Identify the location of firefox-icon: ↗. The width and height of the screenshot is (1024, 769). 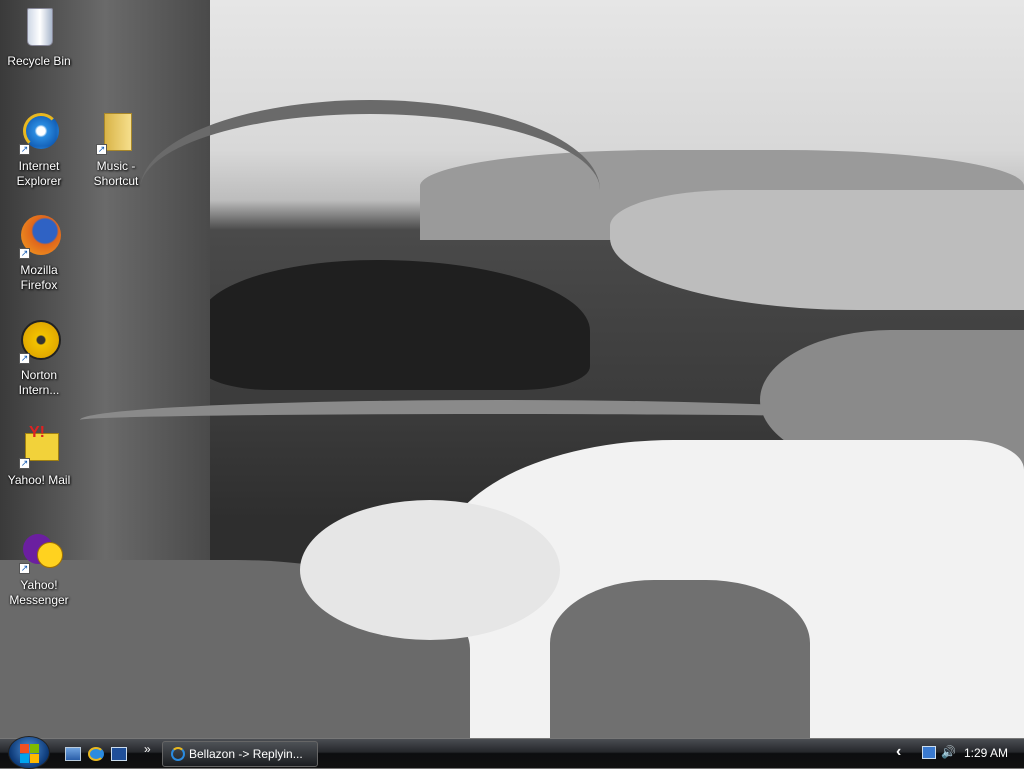
(39, 237).